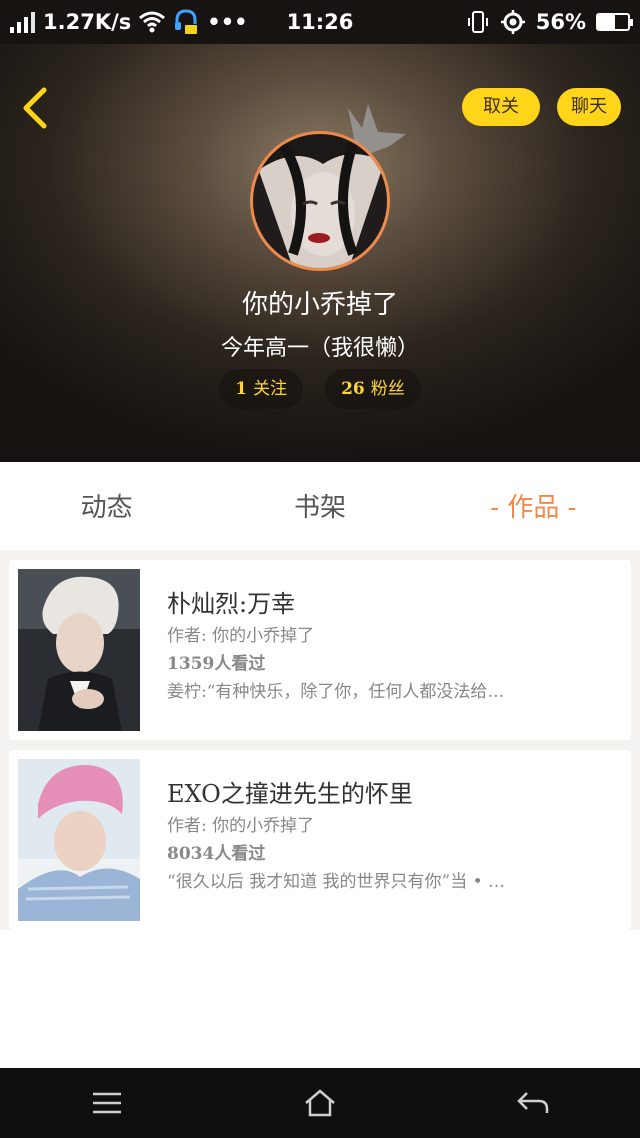 The height and width of the screenshot is (1138, 640). I want to click on wifi-icon, so click(152, 22).